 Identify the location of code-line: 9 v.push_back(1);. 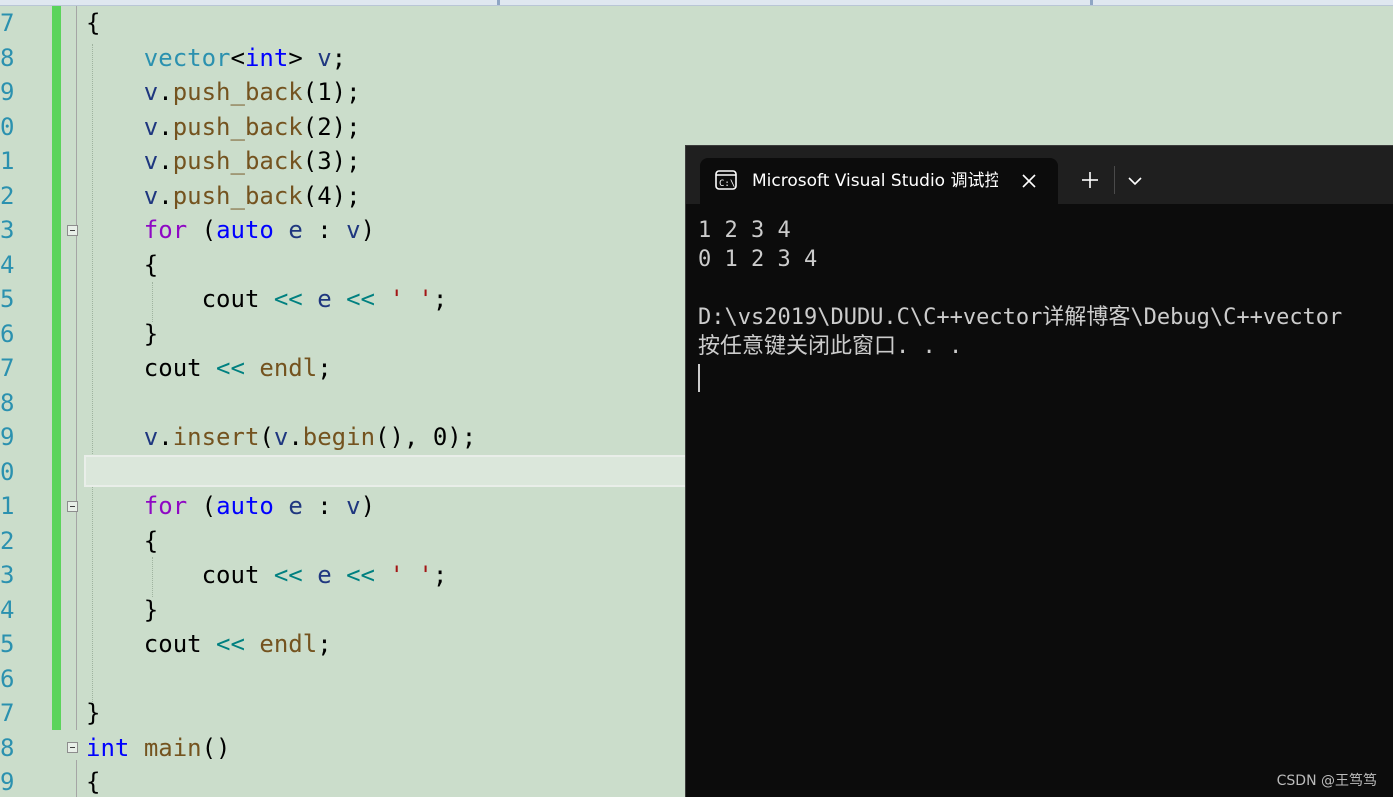
(696, 92).